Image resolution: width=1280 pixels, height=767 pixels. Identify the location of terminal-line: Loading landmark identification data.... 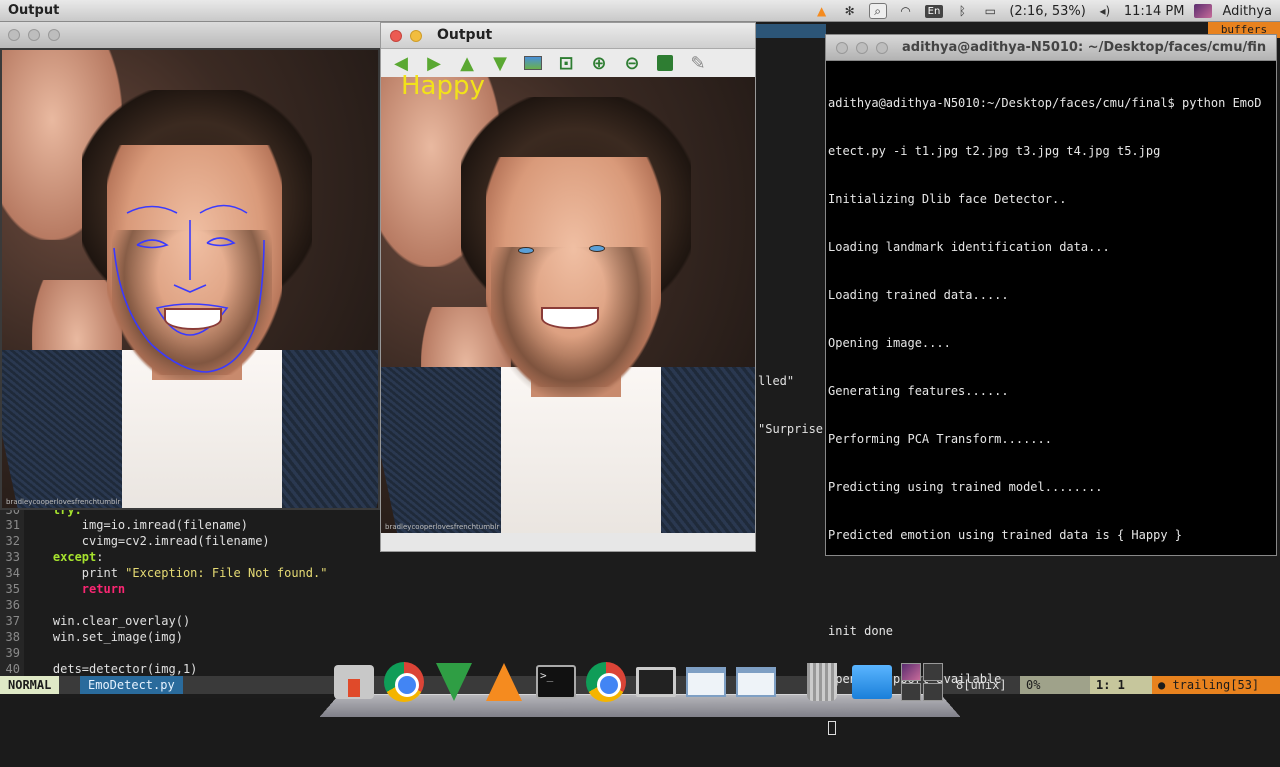
(969, 247).